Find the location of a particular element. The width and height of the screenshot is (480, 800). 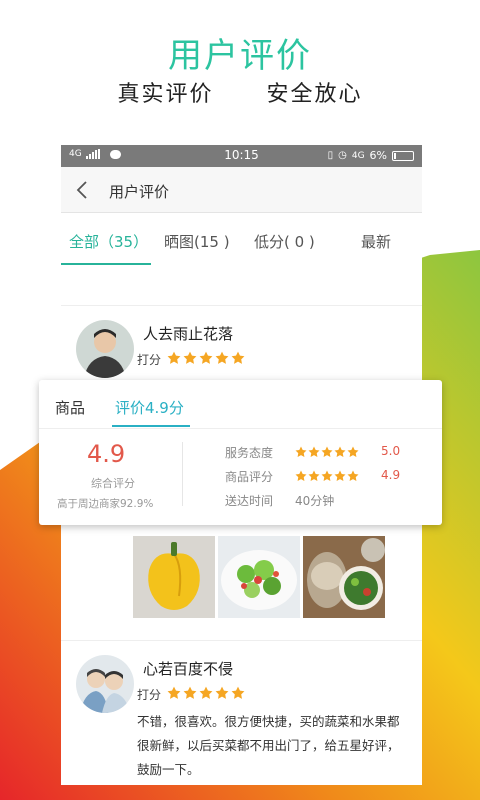

promo-subtitle-left: 真实评价 is located at coordinates (165, 94).